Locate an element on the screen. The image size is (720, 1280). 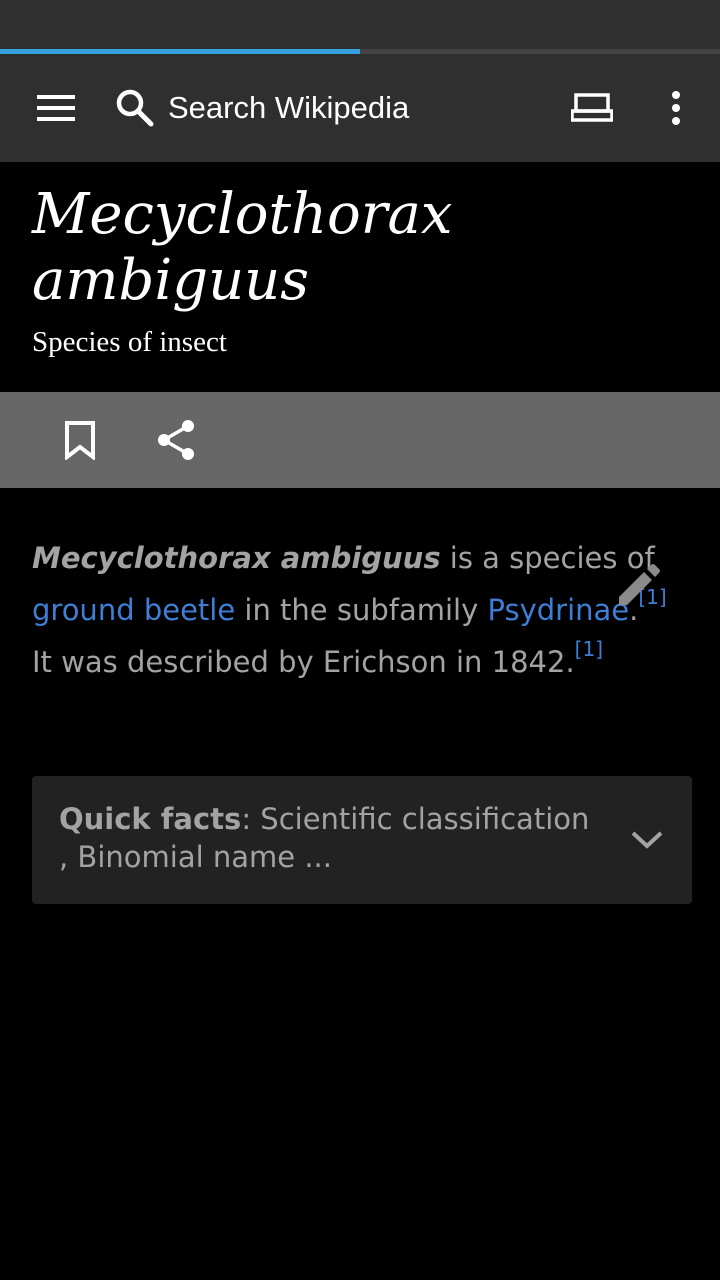
bookmark-button is located at coordinates (80, 440).